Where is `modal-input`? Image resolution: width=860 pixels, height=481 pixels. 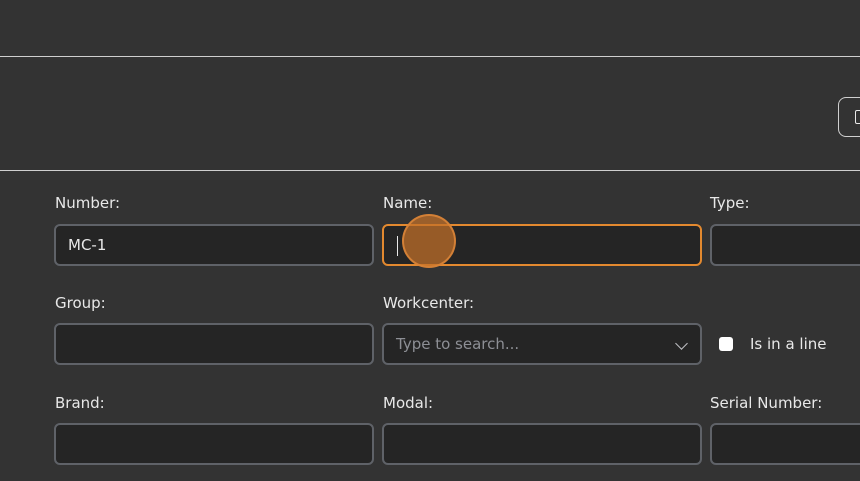
modal-input is located at coordinates (542, 444).